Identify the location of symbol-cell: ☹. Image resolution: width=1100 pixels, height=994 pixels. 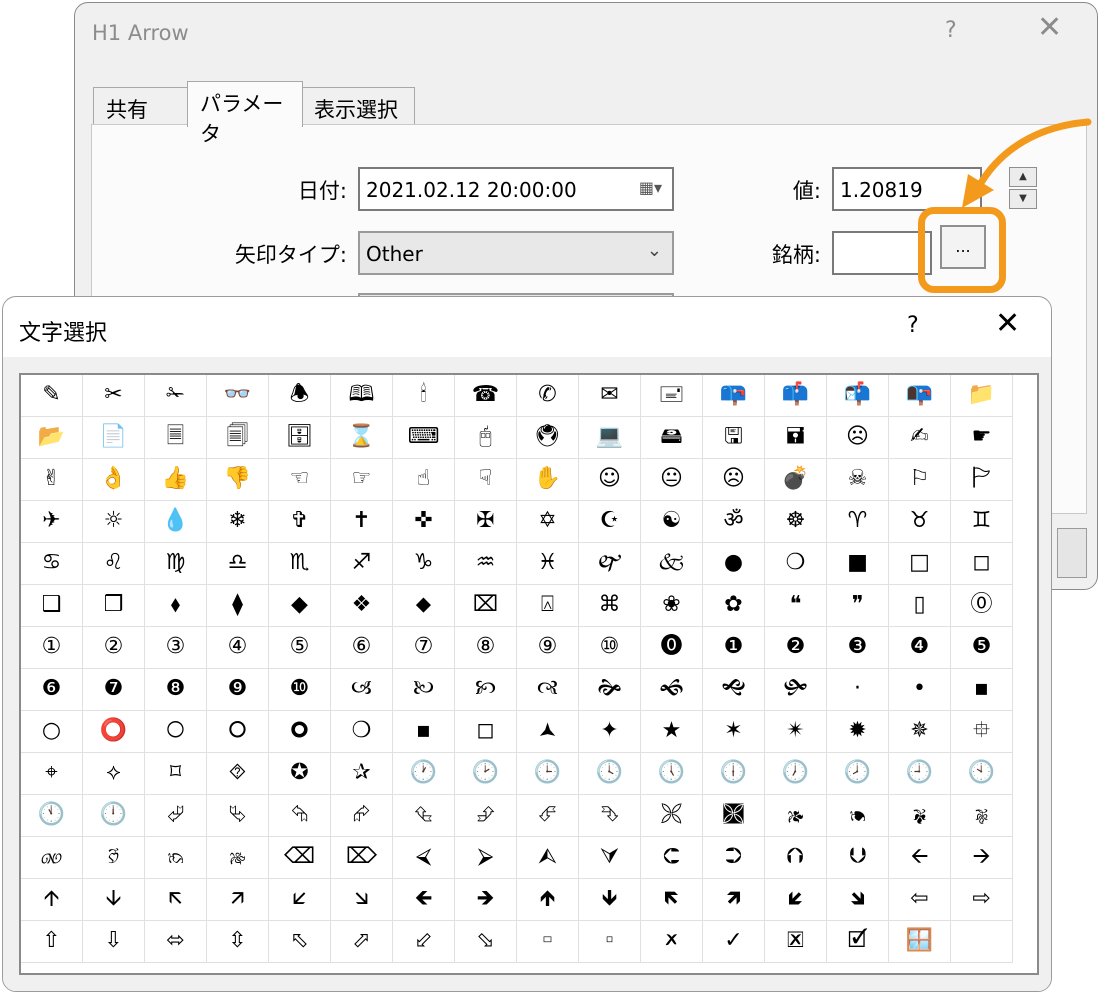
(858, 438).